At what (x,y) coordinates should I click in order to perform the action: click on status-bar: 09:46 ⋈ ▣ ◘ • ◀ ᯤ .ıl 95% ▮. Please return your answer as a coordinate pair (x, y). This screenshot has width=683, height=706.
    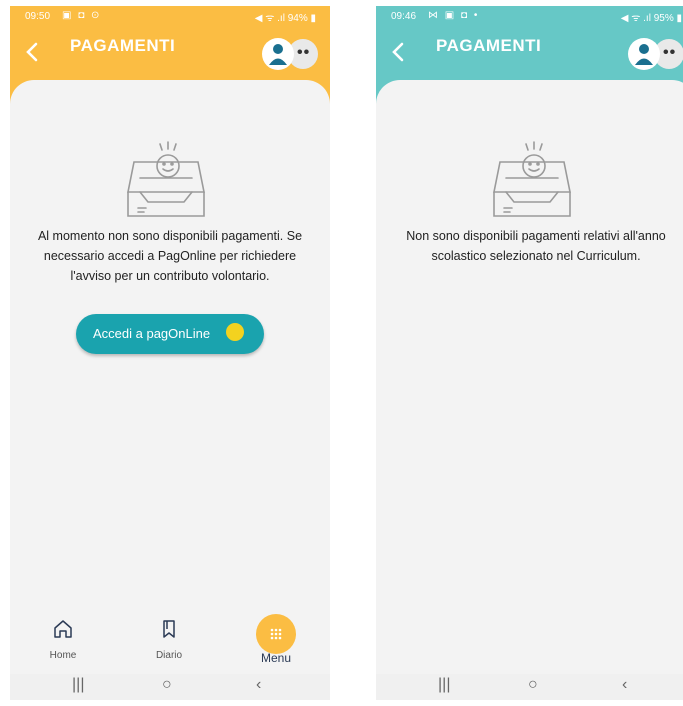
    Looking at the image, I should click on (529, 17).